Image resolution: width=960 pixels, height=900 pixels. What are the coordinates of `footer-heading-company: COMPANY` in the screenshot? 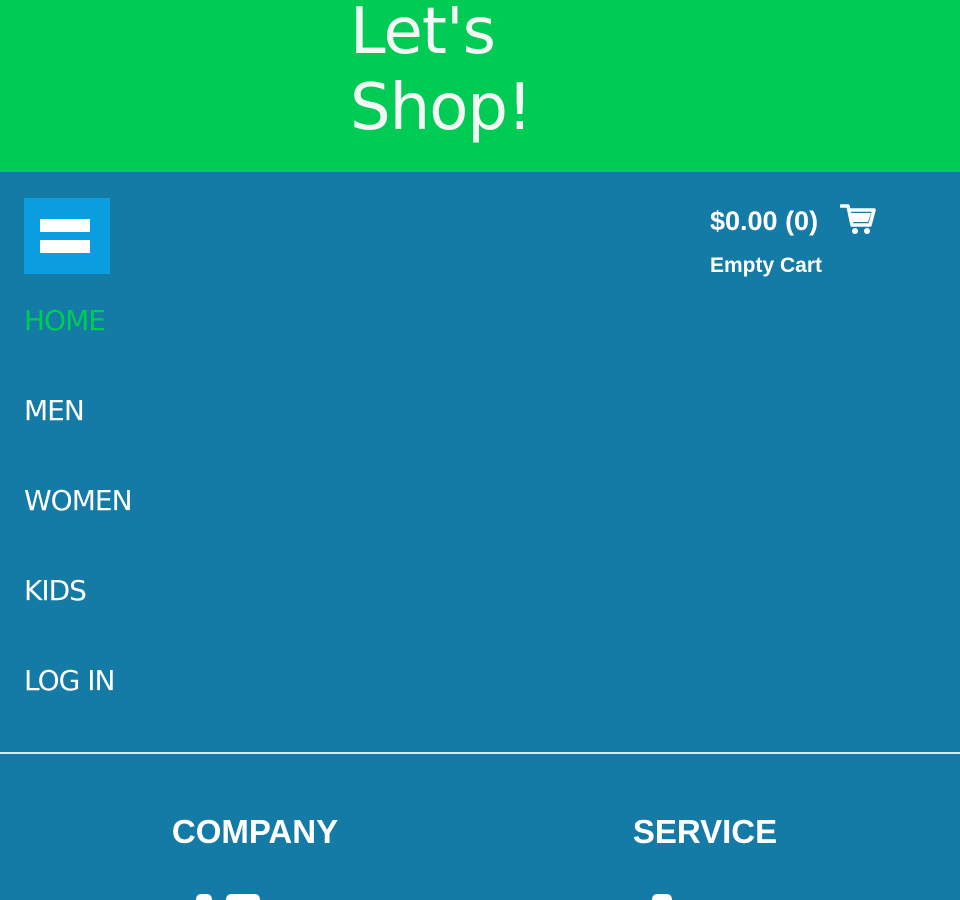 It's located at (255, 831).